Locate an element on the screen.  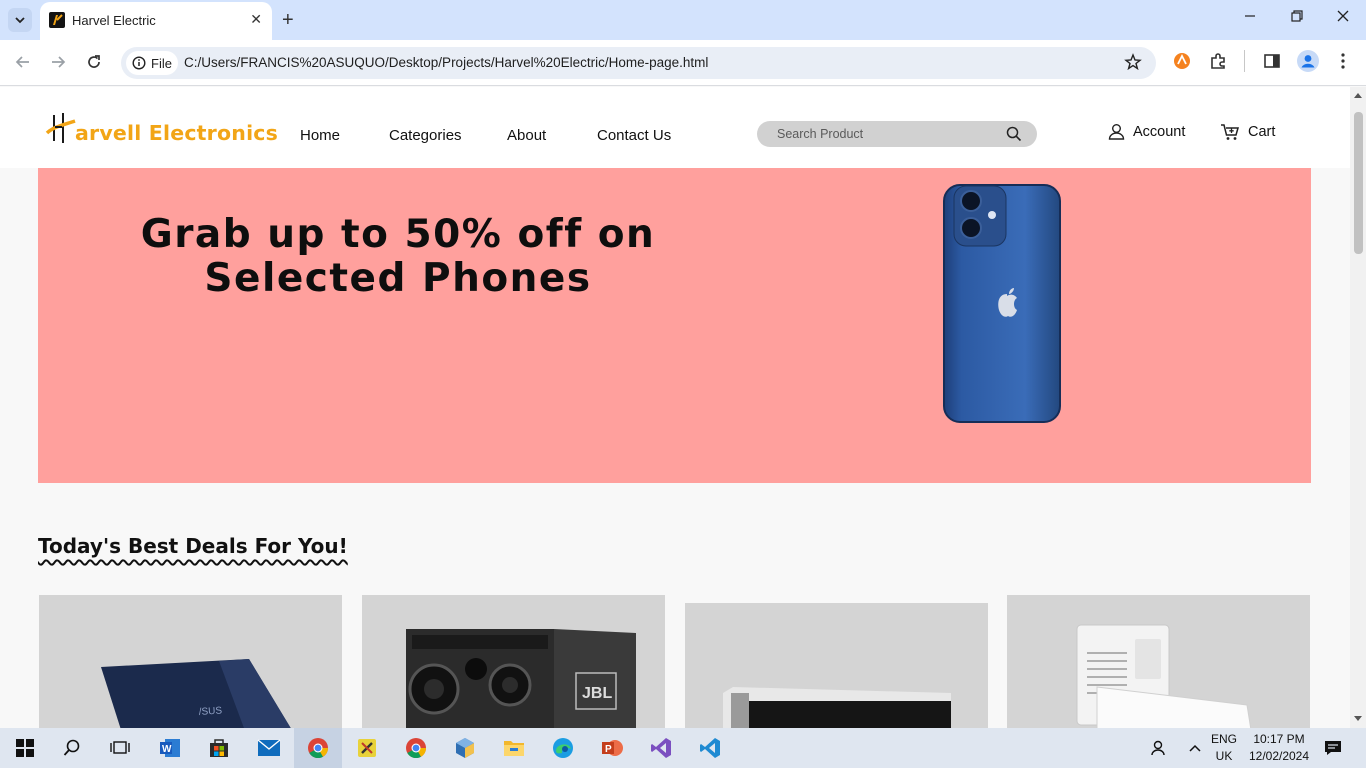
start-icon is located at coordinates (25, 748).